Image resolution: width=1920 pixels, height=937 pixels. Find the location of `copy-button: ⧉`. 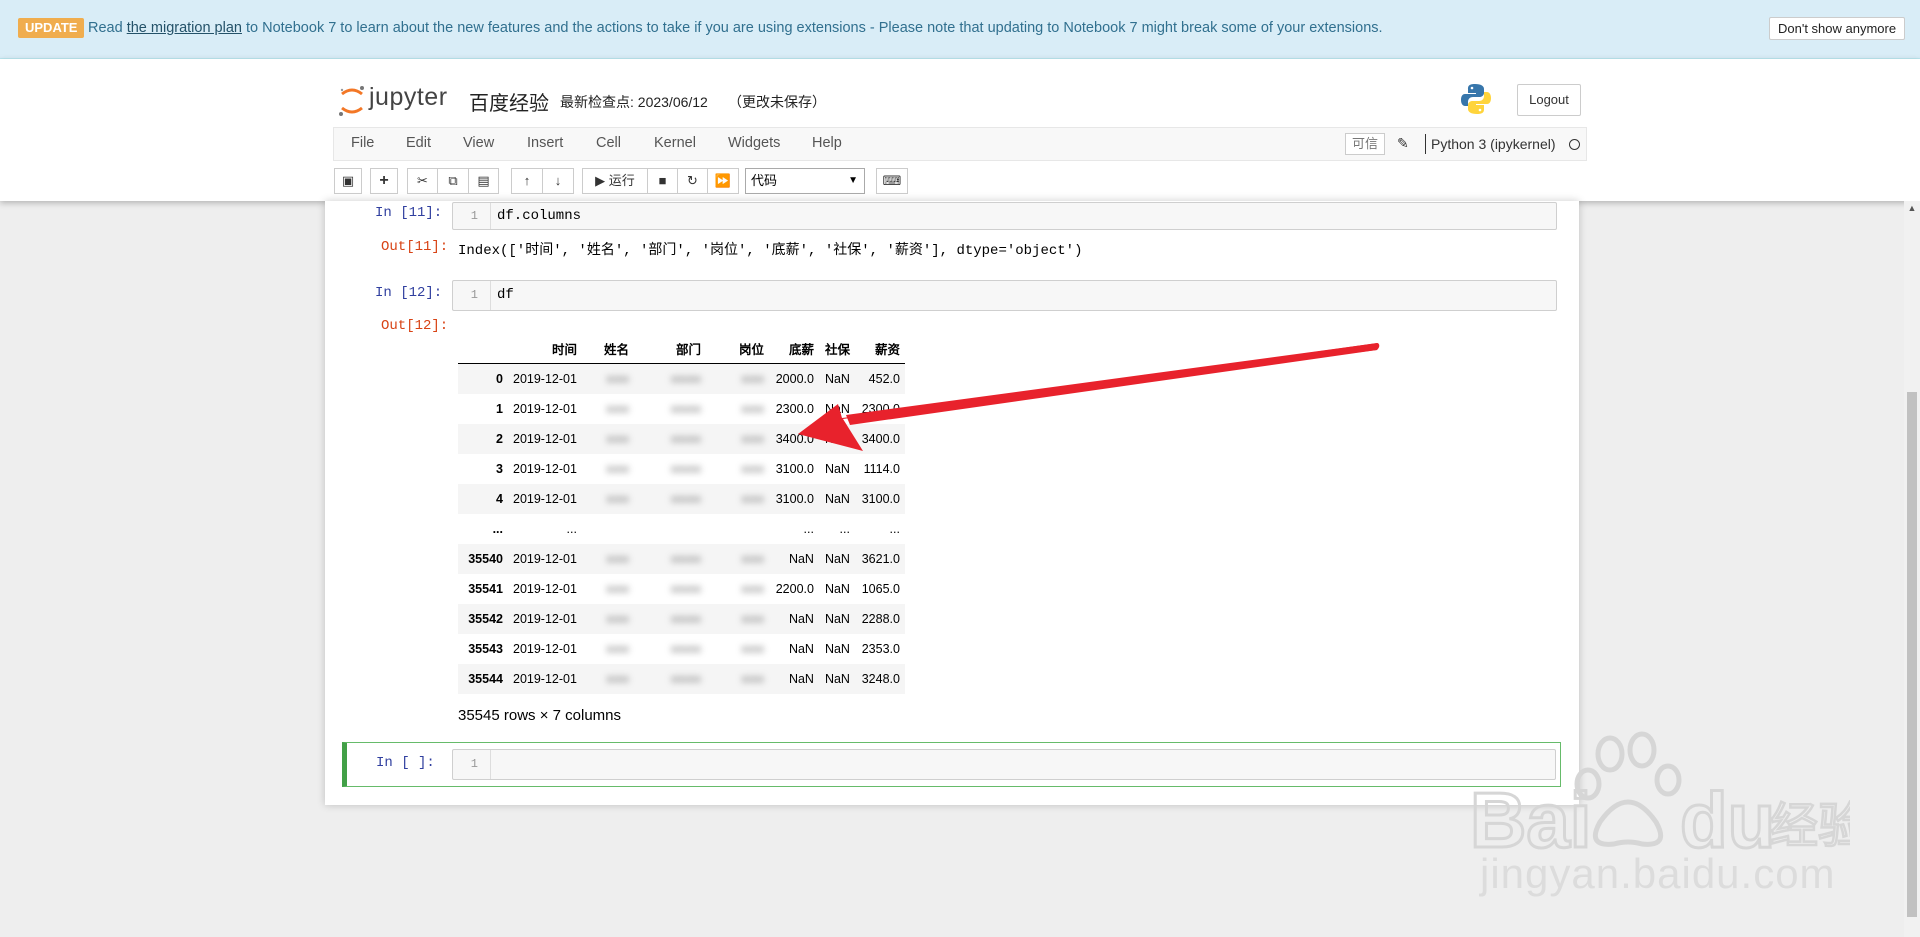

copy-button: ⧉ is located at coordinates (453, 181).